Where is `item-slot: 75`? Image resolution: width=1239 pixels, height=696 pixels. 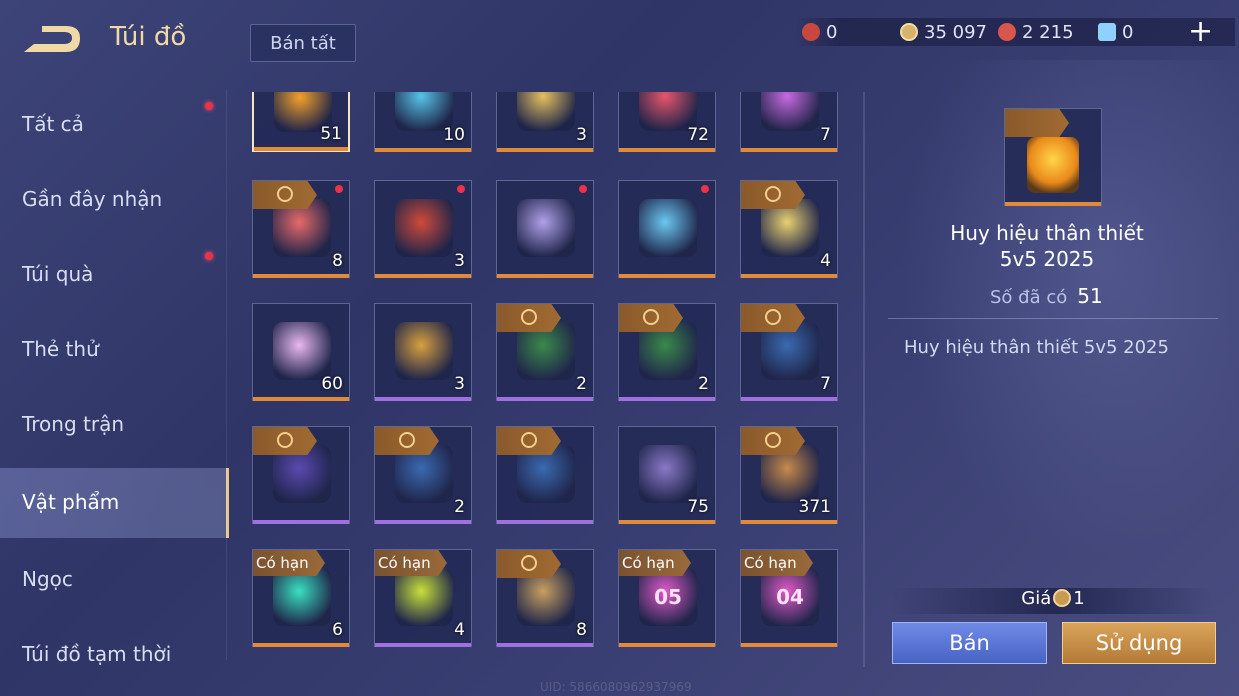
item-slot: 75 is located at coordinates (667, 475).